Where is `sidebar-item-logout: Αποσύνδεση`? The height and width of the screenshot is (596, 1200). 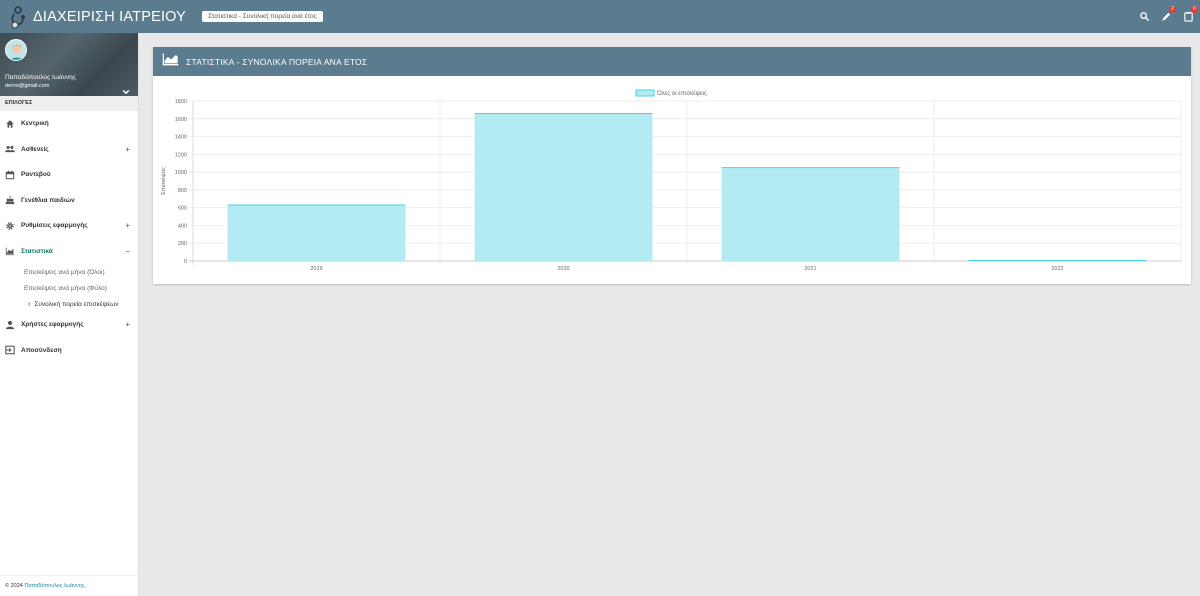 sidebar-item-logout: Αποσύνδεση is located at coordinates (69, 351).